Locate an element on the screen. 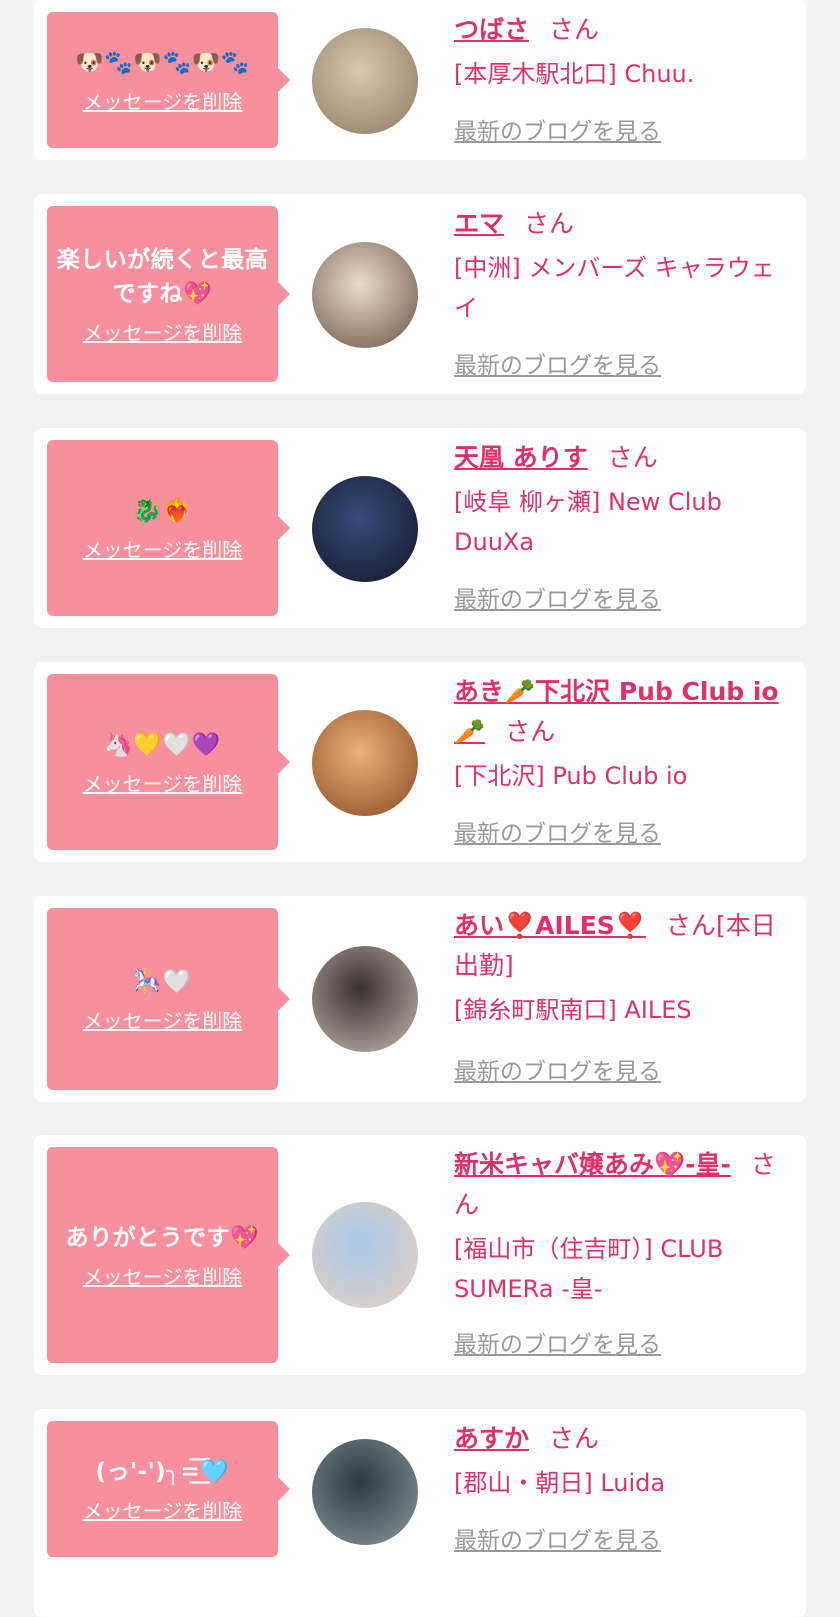  cast-info: エマ さん [中洲] メンバーズ キャラウェイ is located at coordinates (624, 266).